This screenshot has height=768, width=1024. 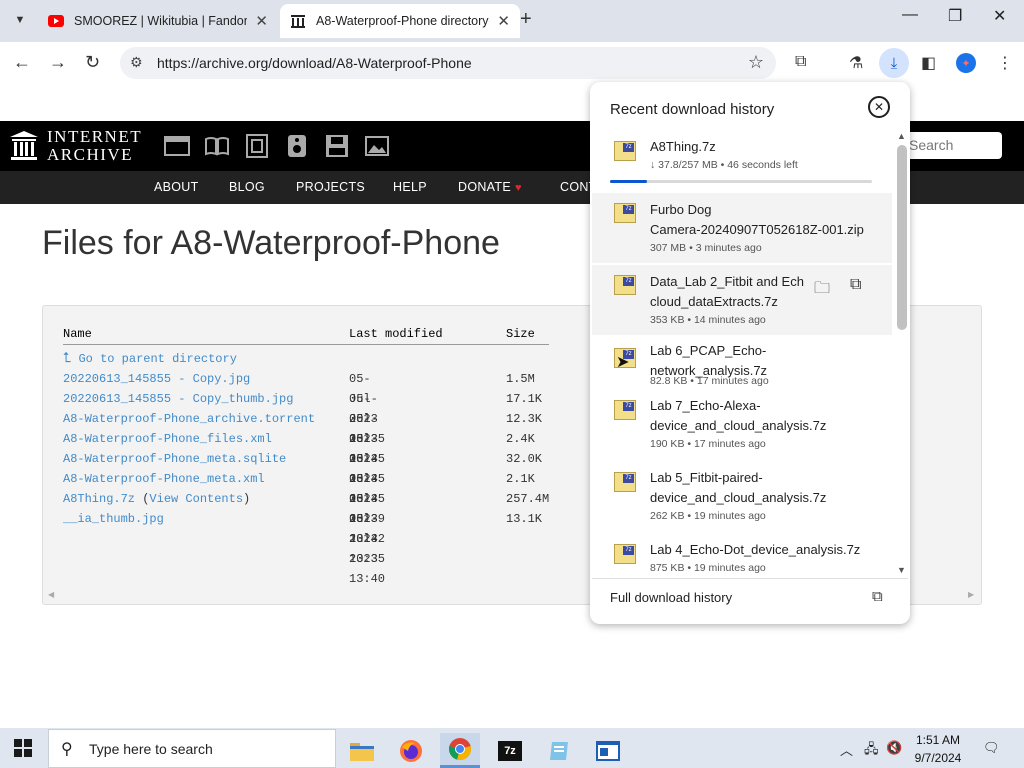 I want to click on minimize-button: —, so click(x=910, y=15).